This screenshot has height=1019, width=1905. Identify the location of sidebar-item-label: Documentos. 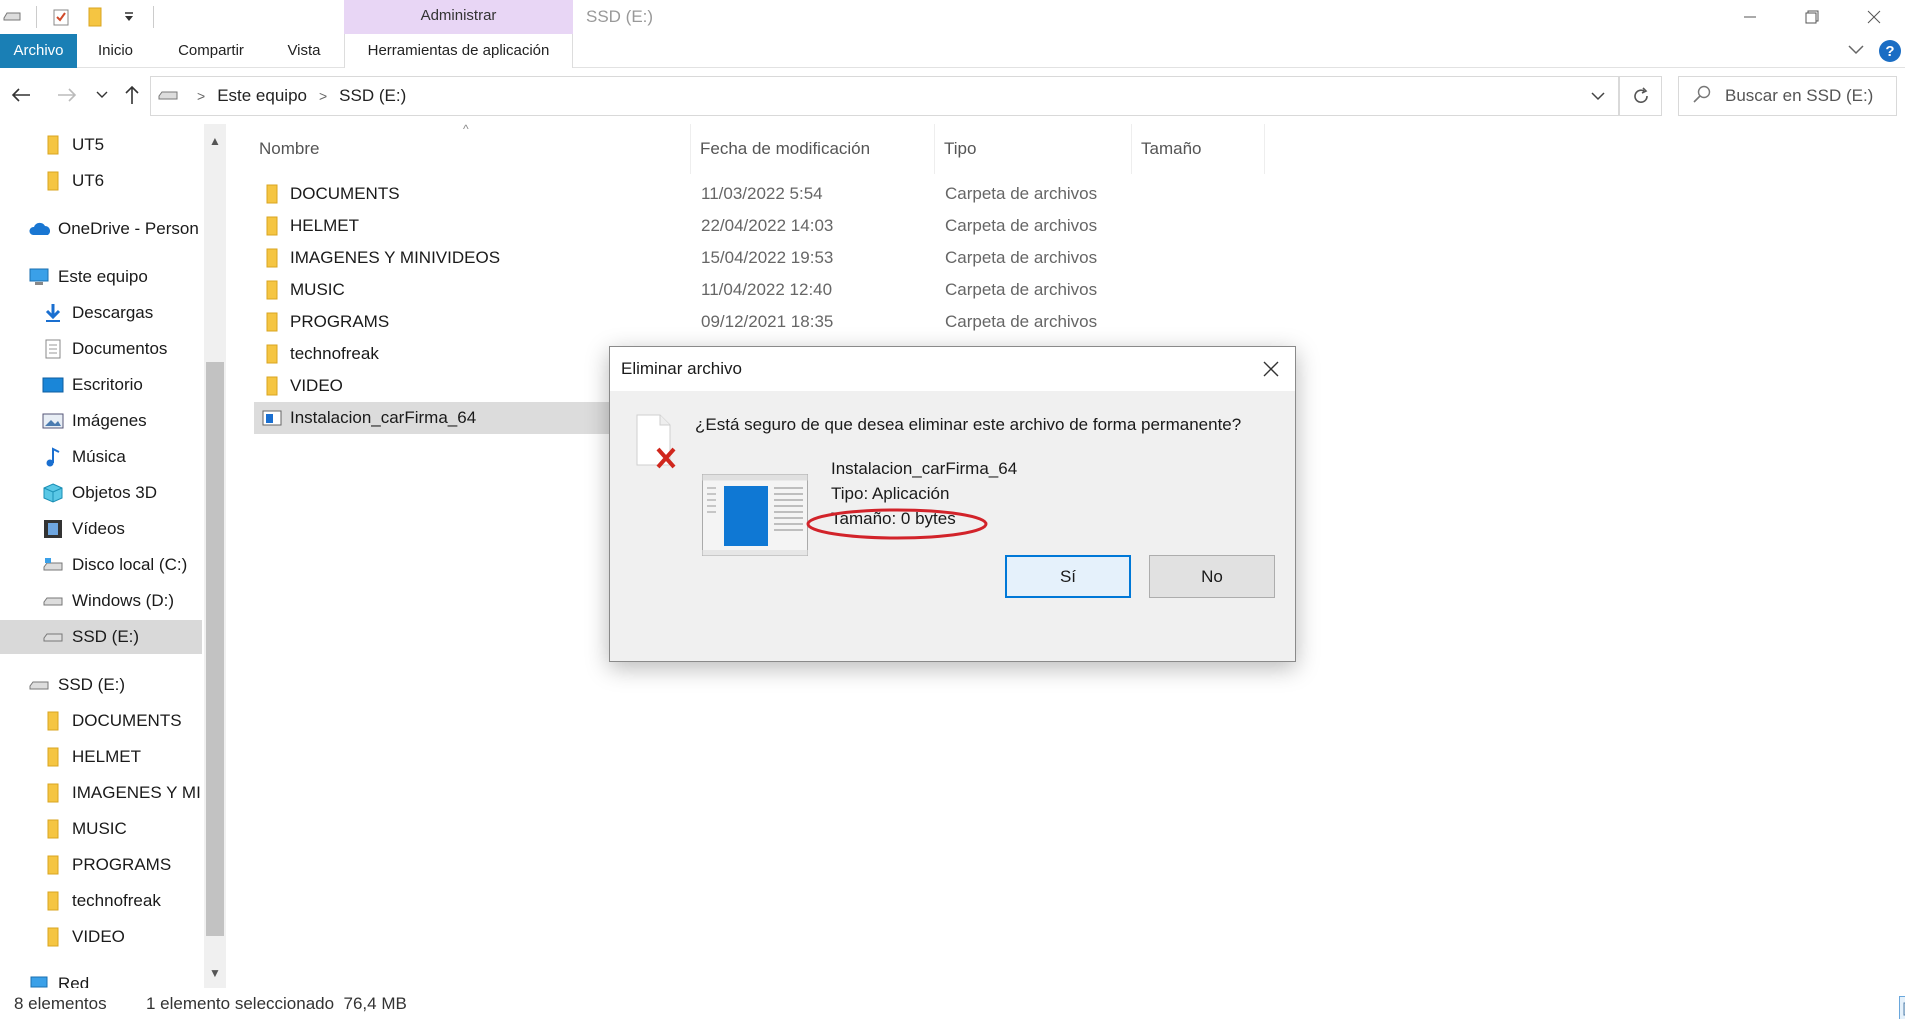
(120, 348).